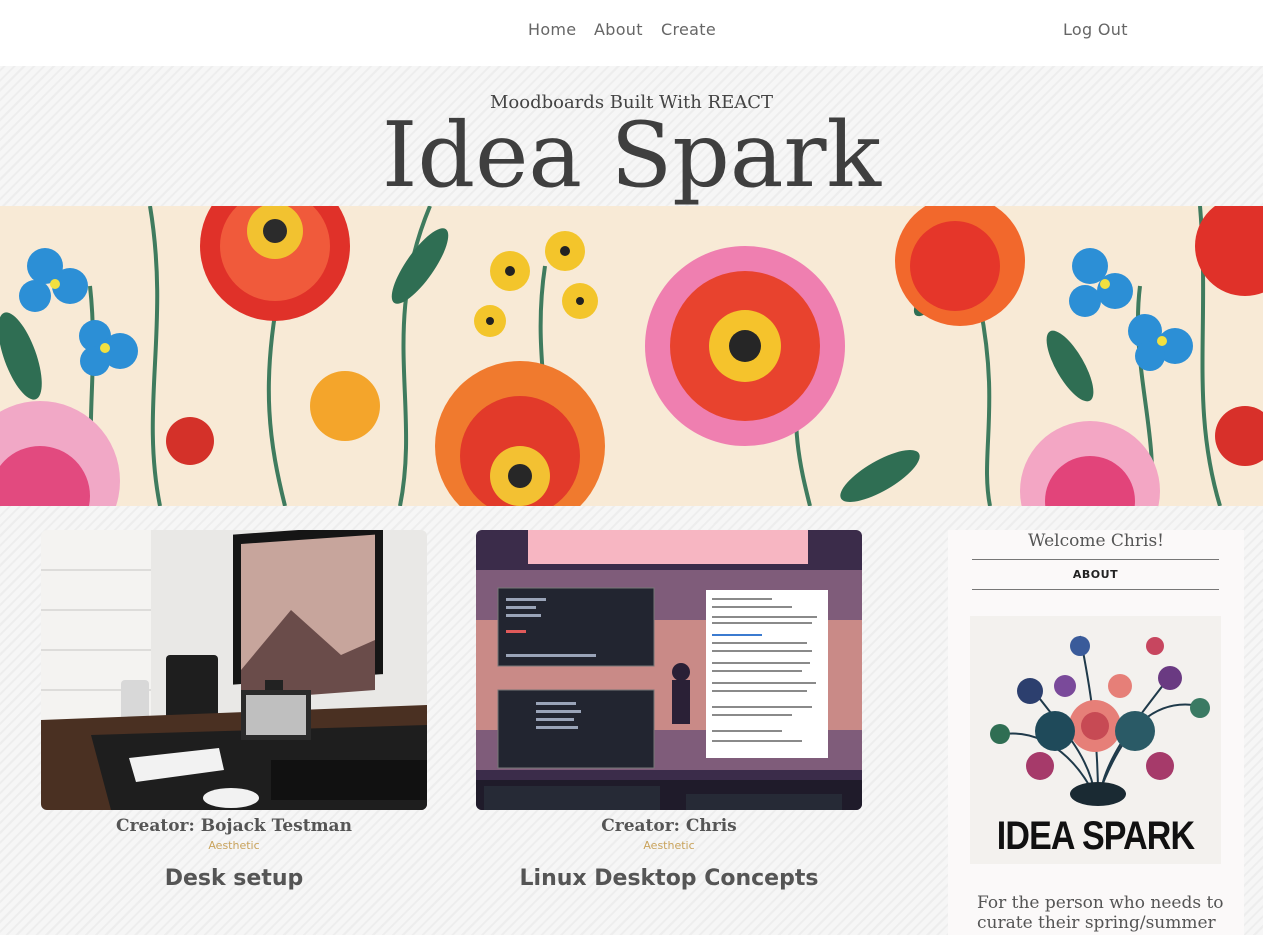  Describe the element at coordinates (234, 670) in the screenshot. I see `desk-setup-image` at that location.